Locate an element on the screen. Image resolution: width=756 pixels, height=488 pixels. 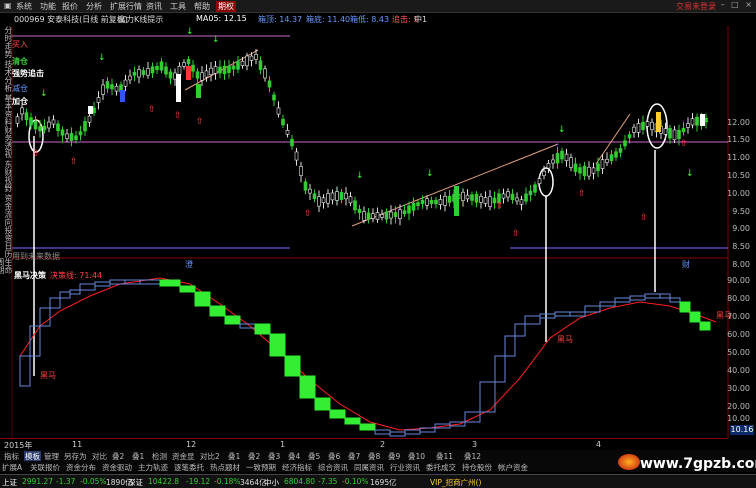
sz-label: 深证 is located at coordinates (135, 482).